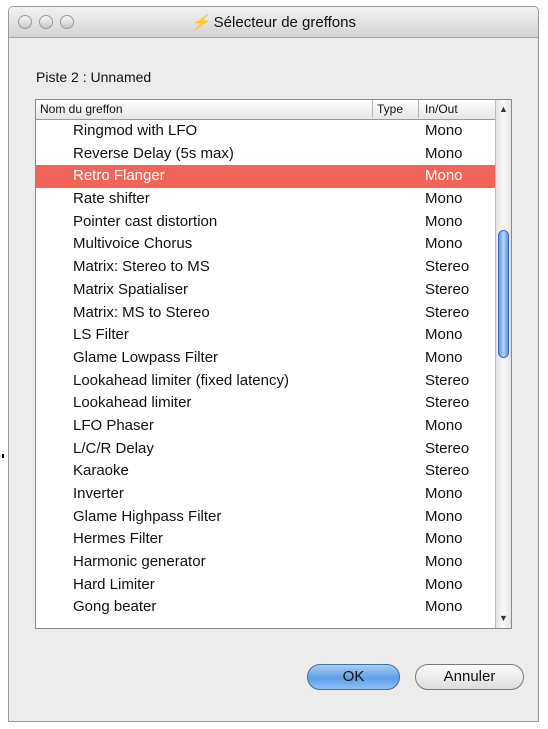 The width and height of the screenshot is (548, 729). What do you see at coordinates (181, 380) in the screenshot?
I see `plugin-name: Lookahead limiter (fixed latency)` at bounding box center [181, 380].